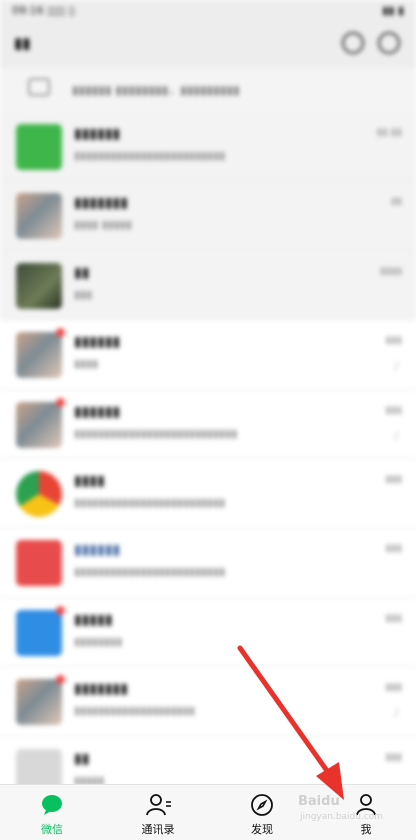 This screenshot has height=840, width=416. I want to click on chat-time: ▮▮:▮▮, so click(389, 132).